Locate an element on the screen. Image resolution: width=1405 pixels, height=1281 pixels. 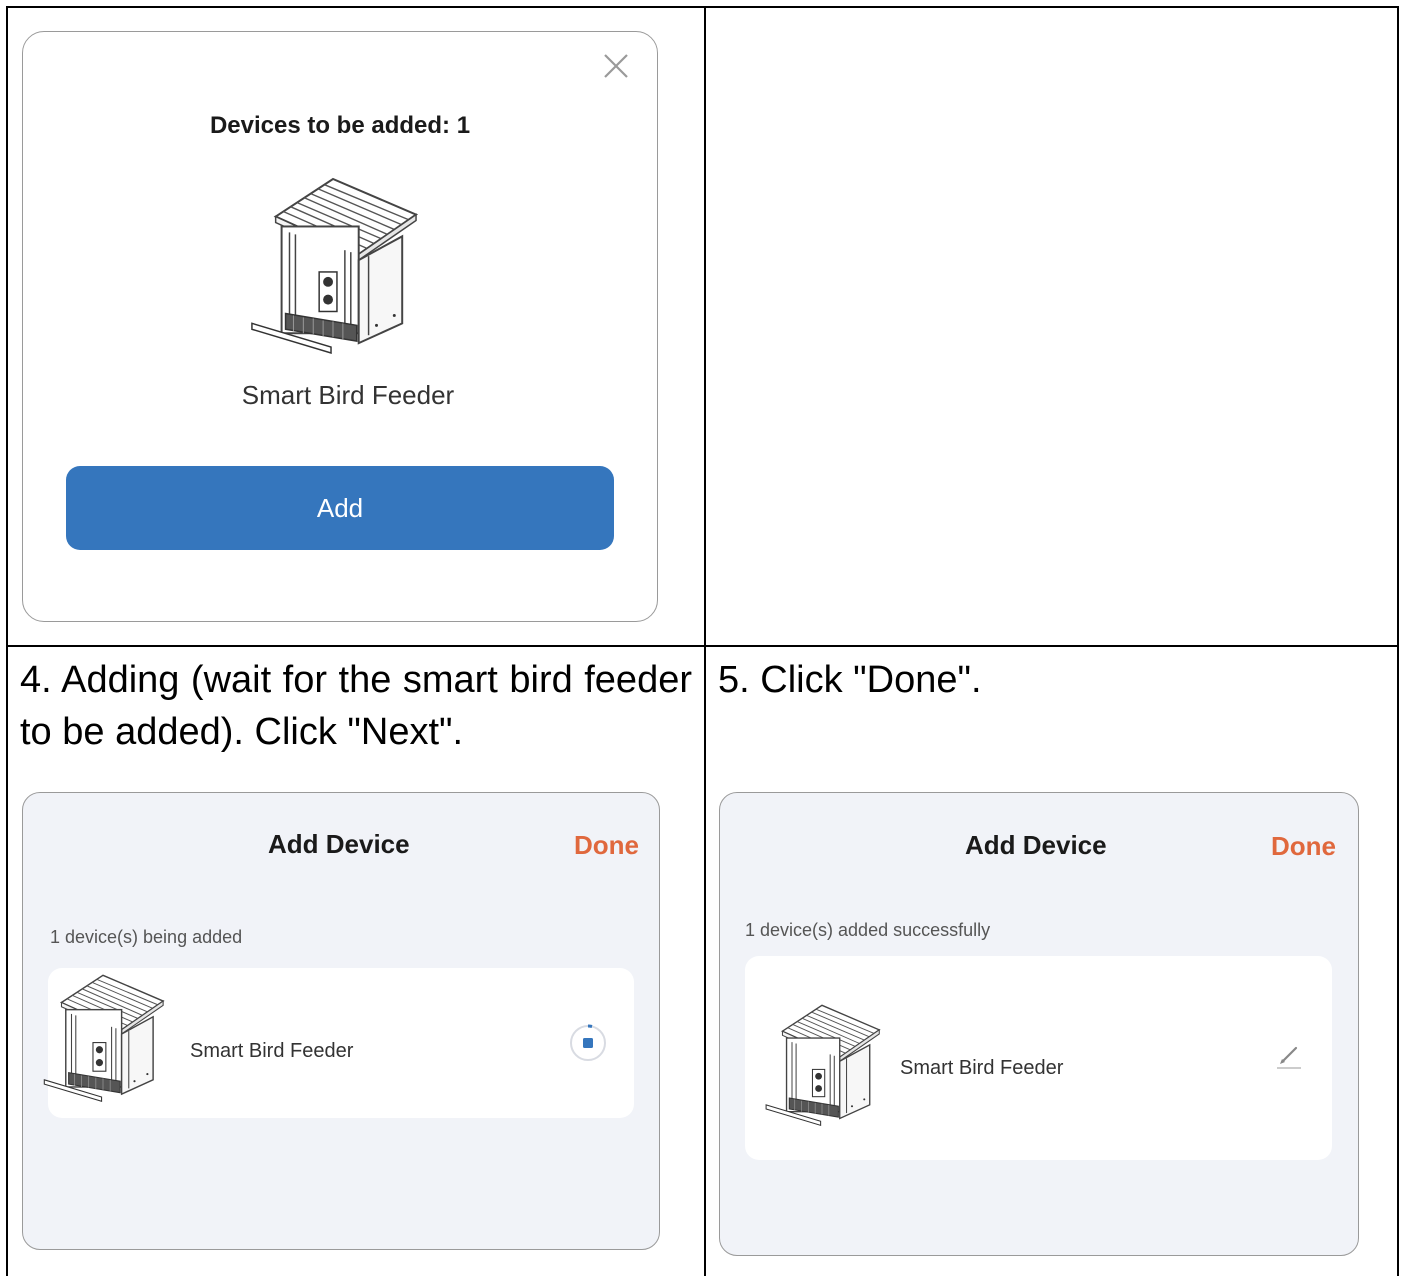
close-icon is located at coordinates (616, 66).